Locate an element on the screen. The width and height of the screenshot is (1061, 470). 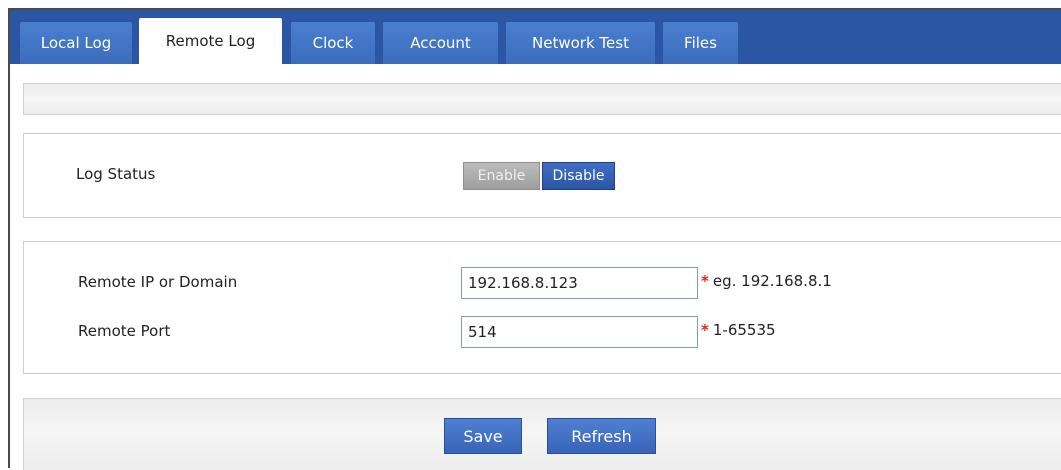
tab-clock: Clock is located at coordinates (333, 43).